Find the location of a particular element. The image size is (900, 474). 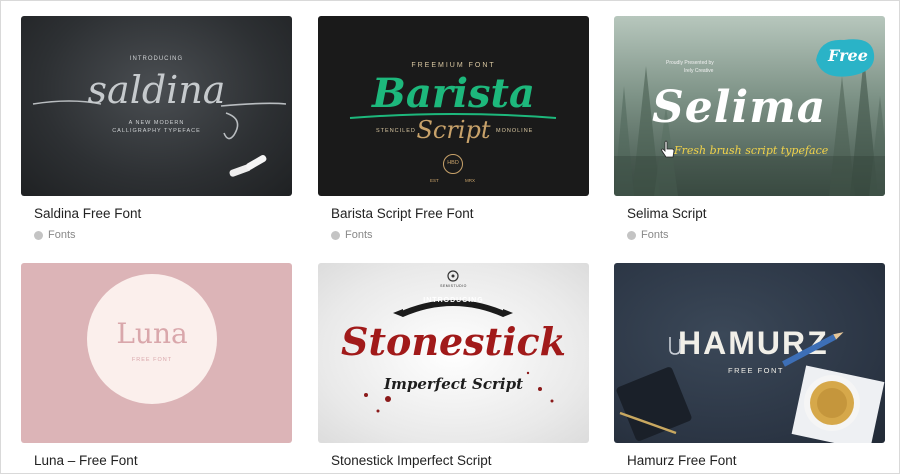

card-title: Saldina Free Font is located at coordinates (163, 213).